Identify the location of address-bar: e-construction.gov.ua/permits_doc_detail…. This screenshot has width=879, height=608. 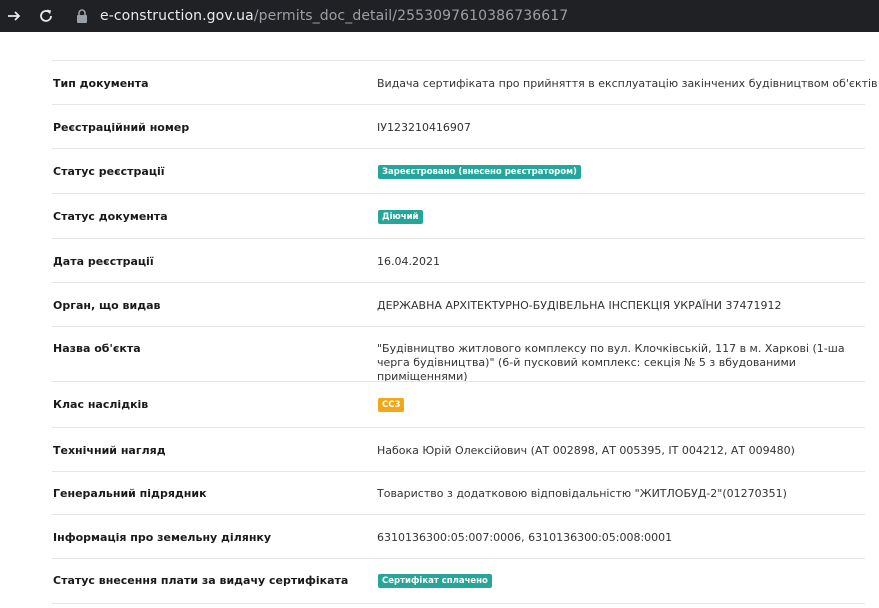
(474, 16).